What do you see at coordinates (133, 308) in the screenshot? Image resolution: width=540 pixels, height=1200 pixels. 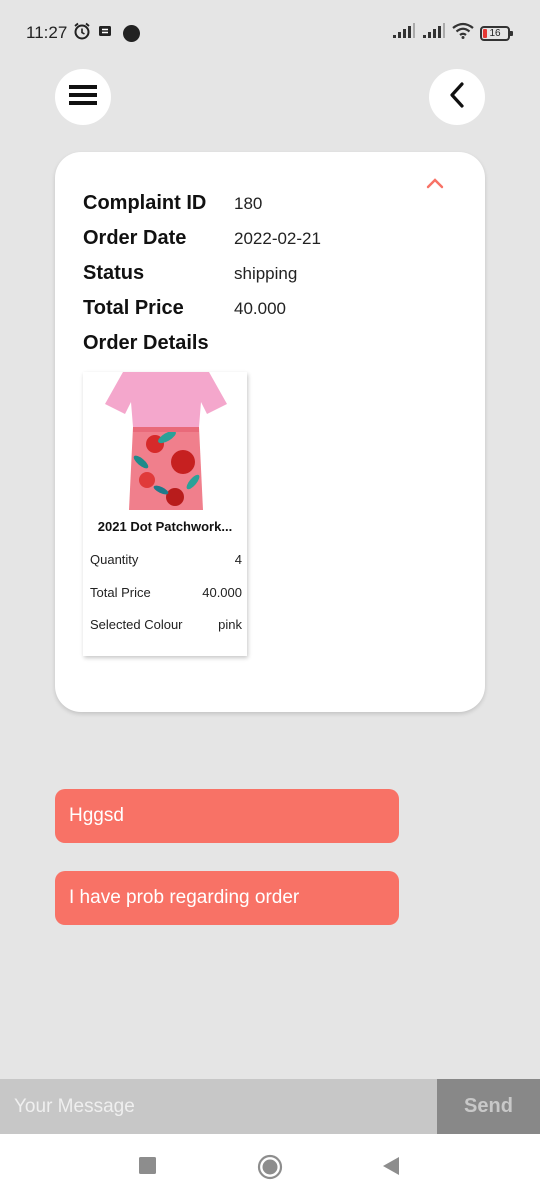 I see `total-price-label: Total Price` at bounding box center [133, 308].